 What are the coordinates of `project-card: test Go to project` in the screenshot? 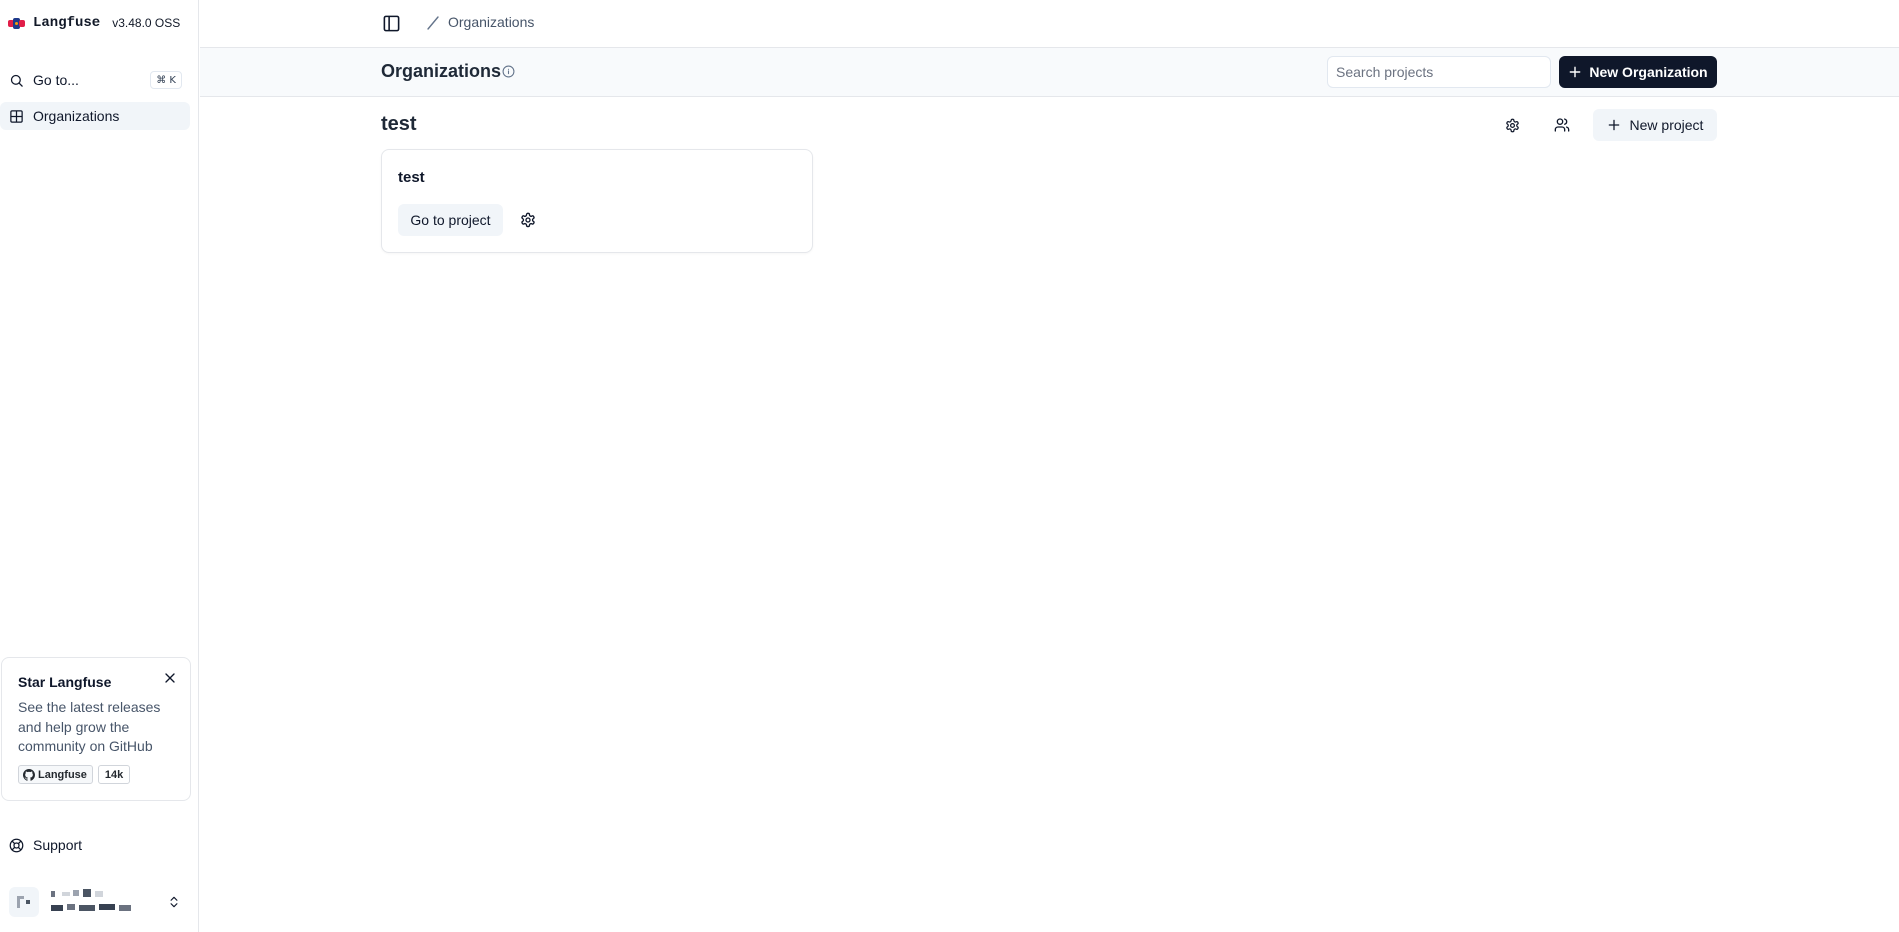 It's located at (597, 201).